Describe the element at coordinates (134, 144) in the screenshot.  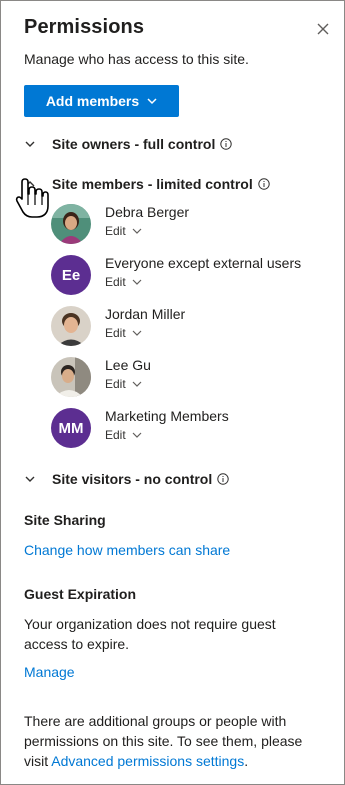
I see `section-site-owners-label: Site owners - full control` at that location.